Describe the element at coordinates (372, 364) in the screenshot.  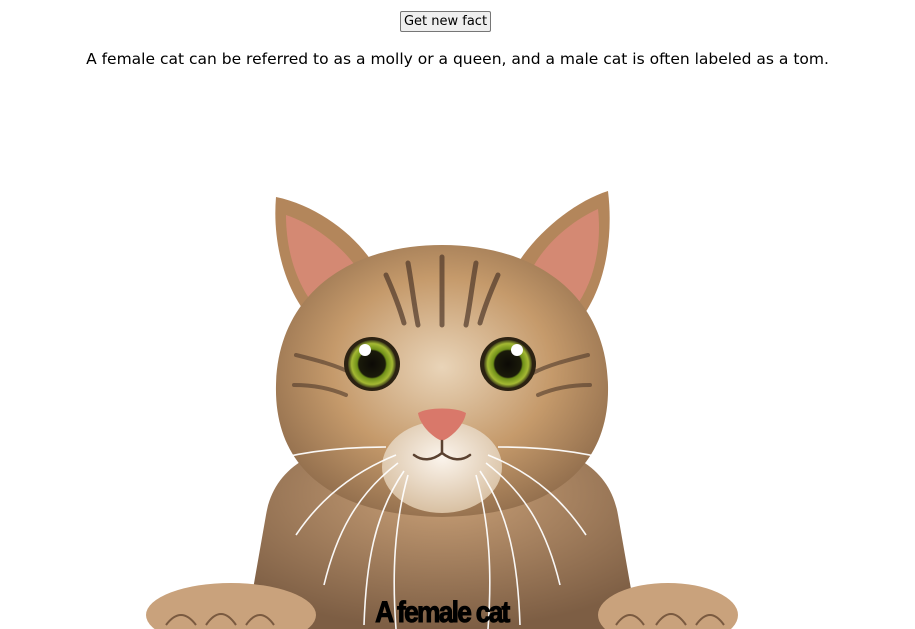
I see `left-eye` at that location.